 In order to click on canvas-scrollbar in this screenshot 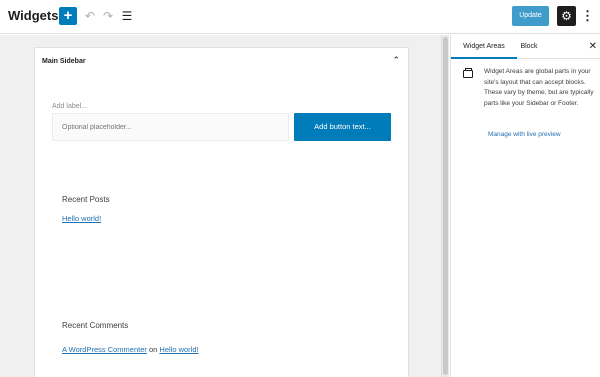, I will do `click(445, 206)`.